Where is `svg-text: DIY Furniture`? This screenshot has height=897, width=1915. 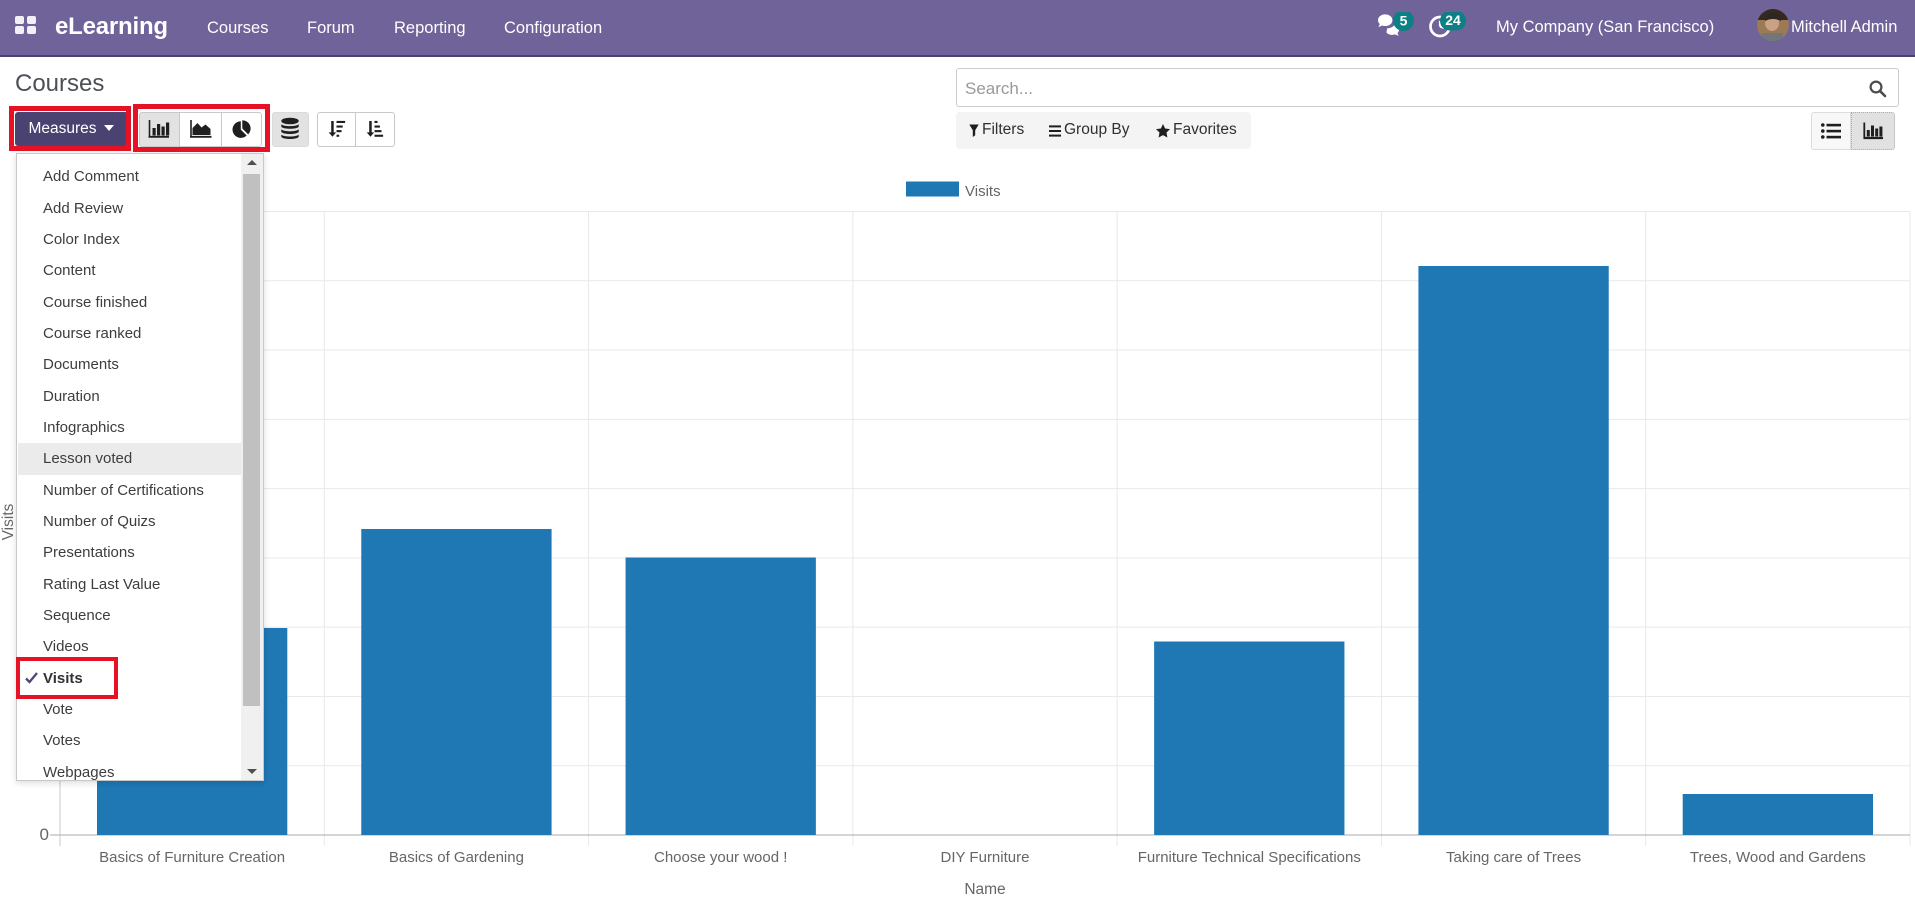
svg-text: DIY Furniture is located at coordinates (985, 857).